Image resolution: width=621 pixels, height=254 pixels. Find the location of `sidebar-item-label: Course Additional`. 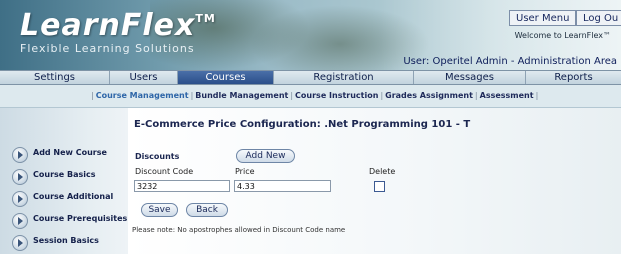

sidebar-item-label: Course Additional is located at coordinates (73, 196).